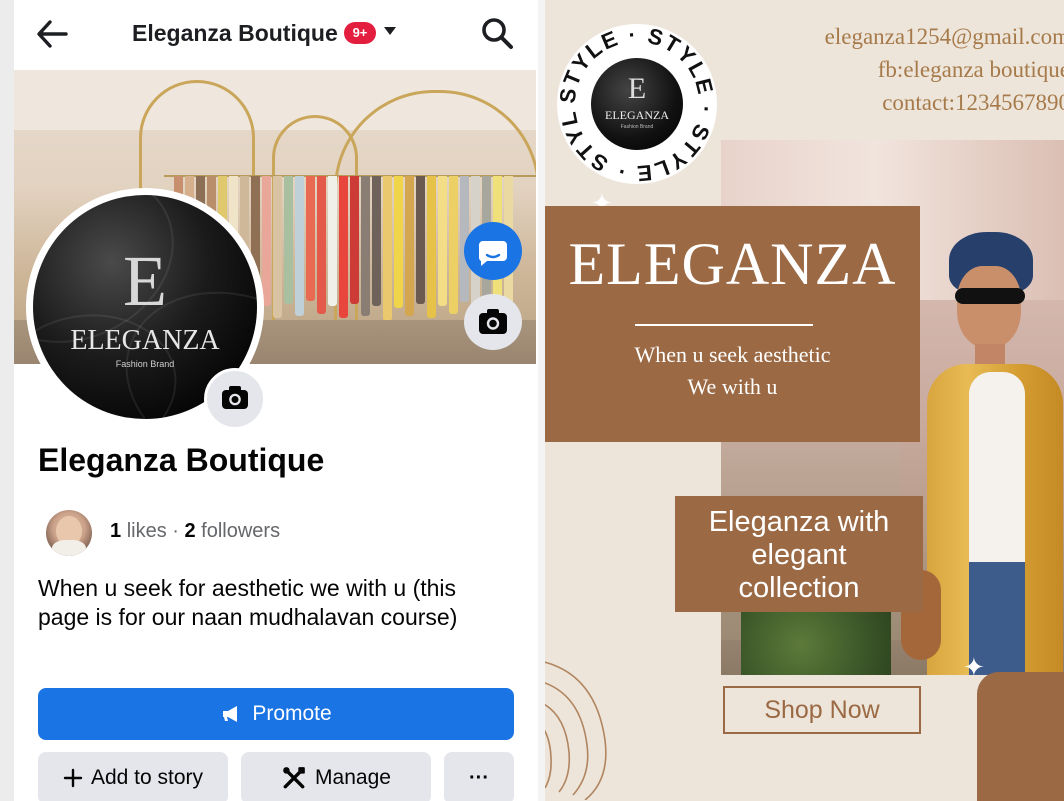 This screenshot has height=801, width=1064. I want to click on edit-cover-button, so click(493, 322).